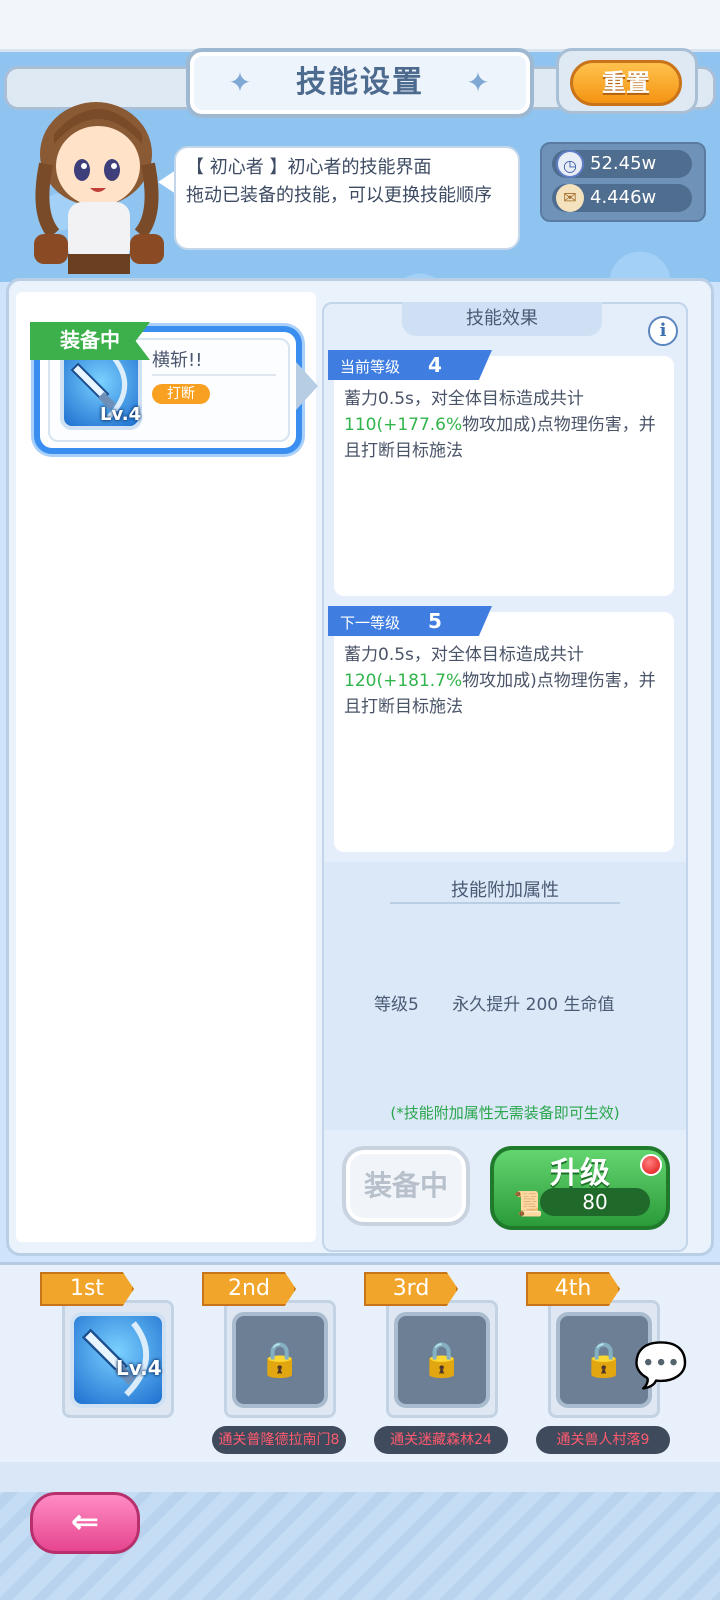  I want to click on next-level-tab: 下一等级 5, so click(410, 621).